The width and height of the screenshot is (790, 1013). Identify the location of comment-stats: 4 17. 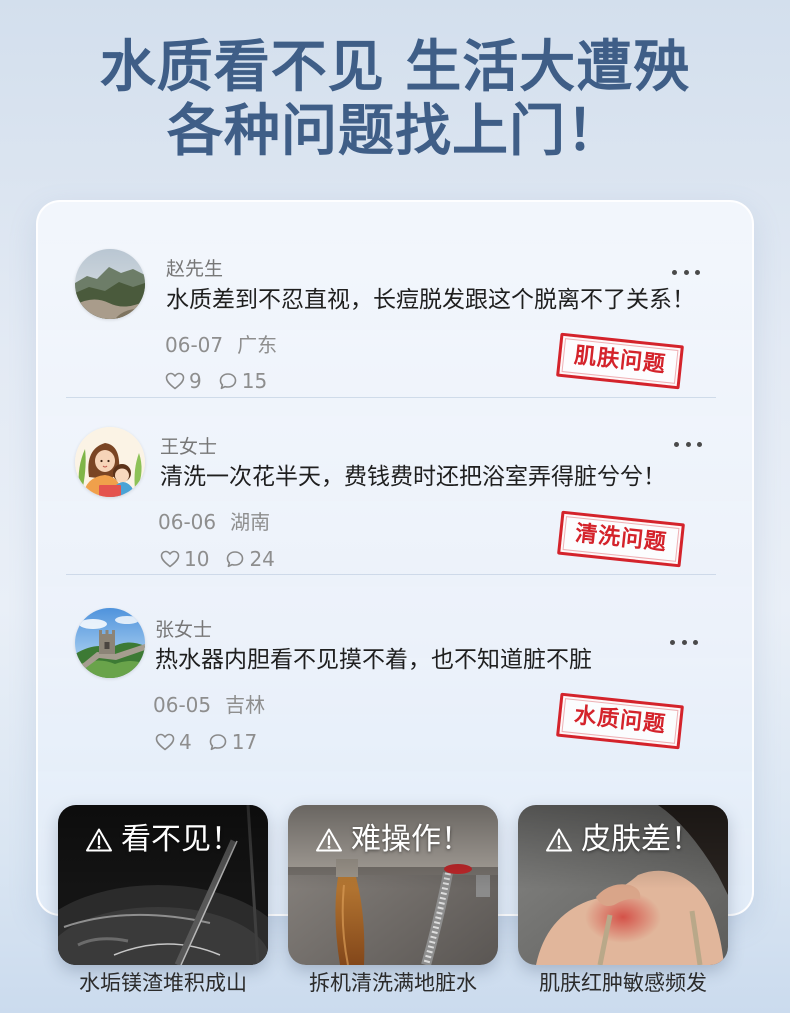
(214, 742).